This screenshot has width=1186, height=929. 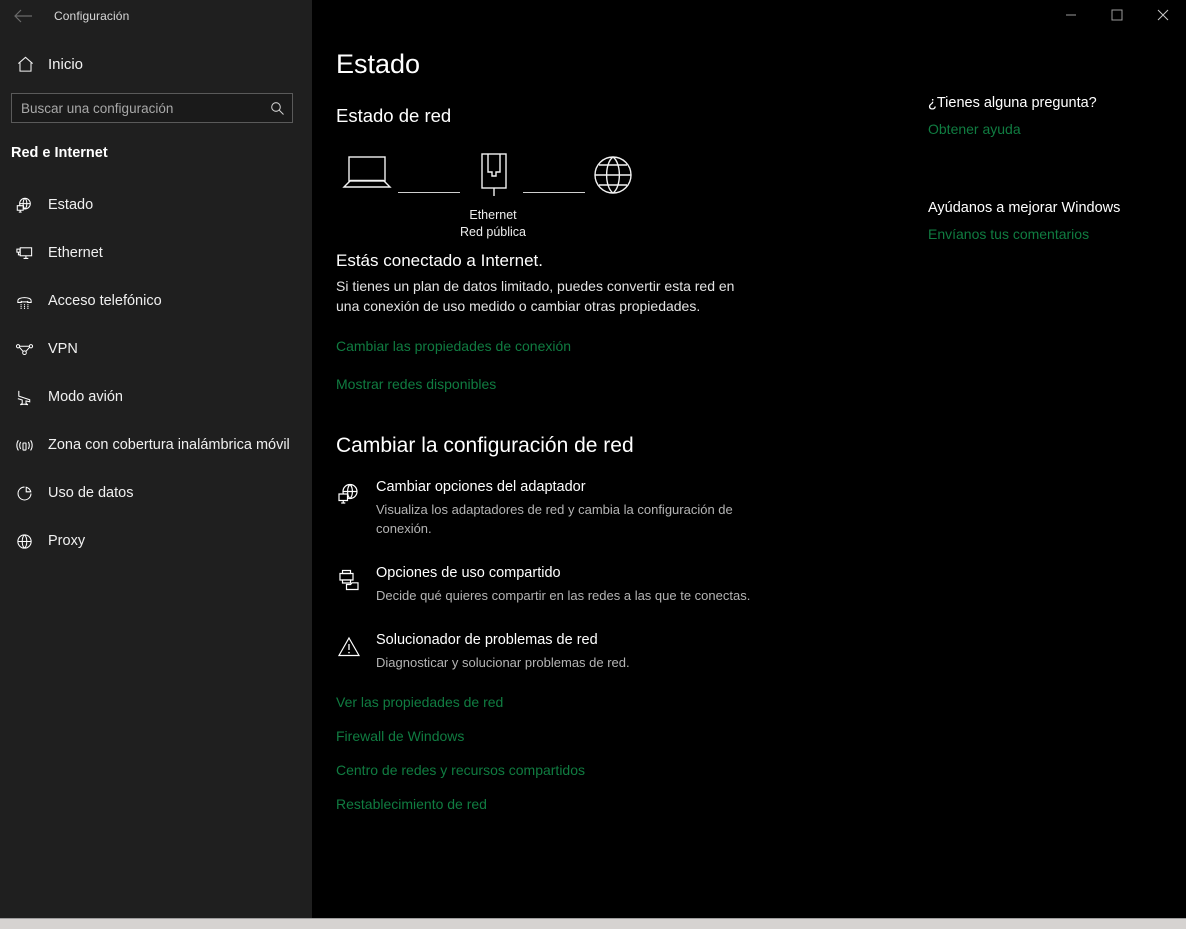 I want to click on sidebar-item-proxy: Proxy, so click(x=156, y=541).